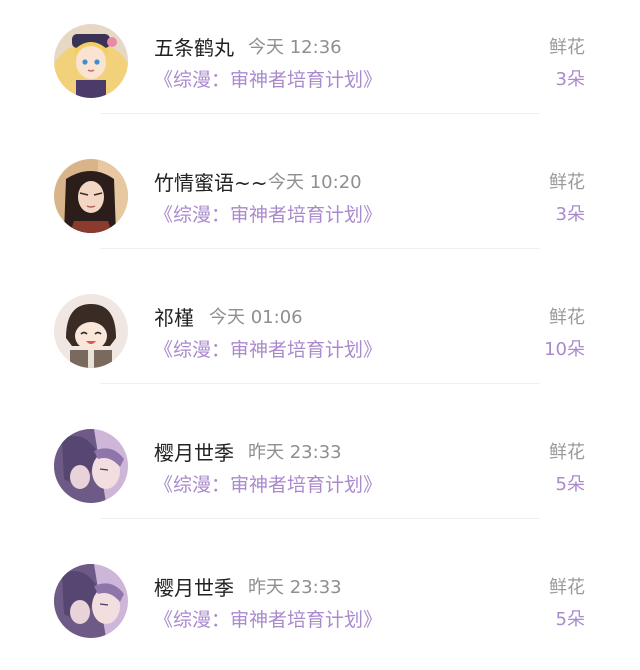  What do you see at coordinates (295, 47) in the screenshot?
I see `timestamp: 今天 12:36` at bounding box center [295, 47].